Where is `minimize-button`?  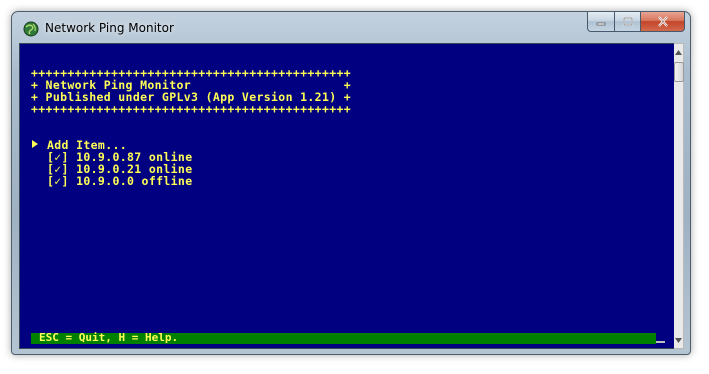
minimize-button is located at coordinates (601, 22).